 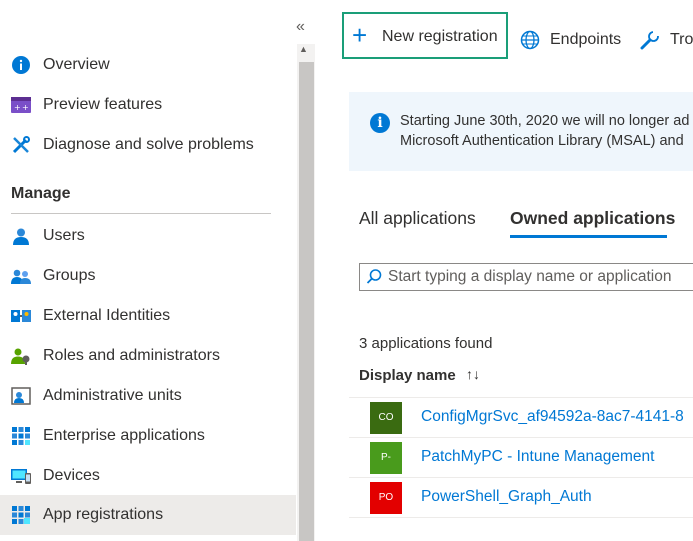 I want to click on table-row: P- PatchMyPC - Intune Management, so click(x=521, y=457).